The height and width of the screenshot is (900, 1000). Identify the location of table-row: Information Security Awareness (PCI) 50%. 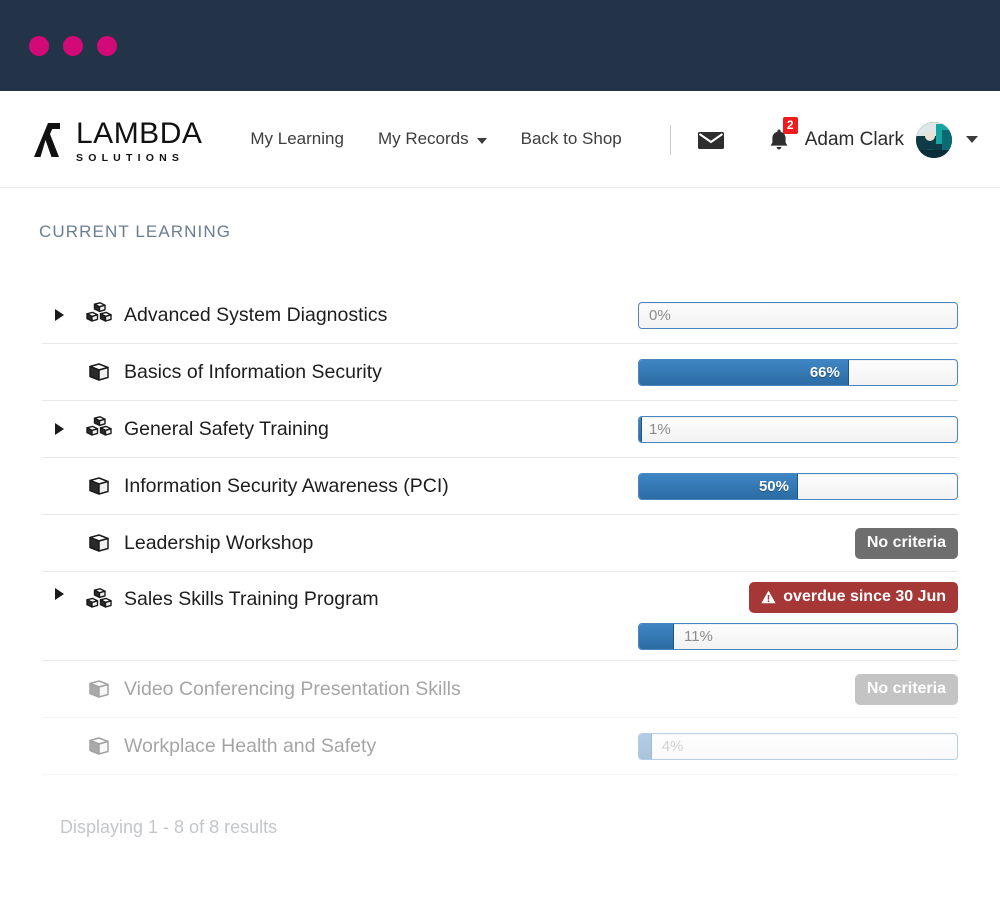
(500, 486).